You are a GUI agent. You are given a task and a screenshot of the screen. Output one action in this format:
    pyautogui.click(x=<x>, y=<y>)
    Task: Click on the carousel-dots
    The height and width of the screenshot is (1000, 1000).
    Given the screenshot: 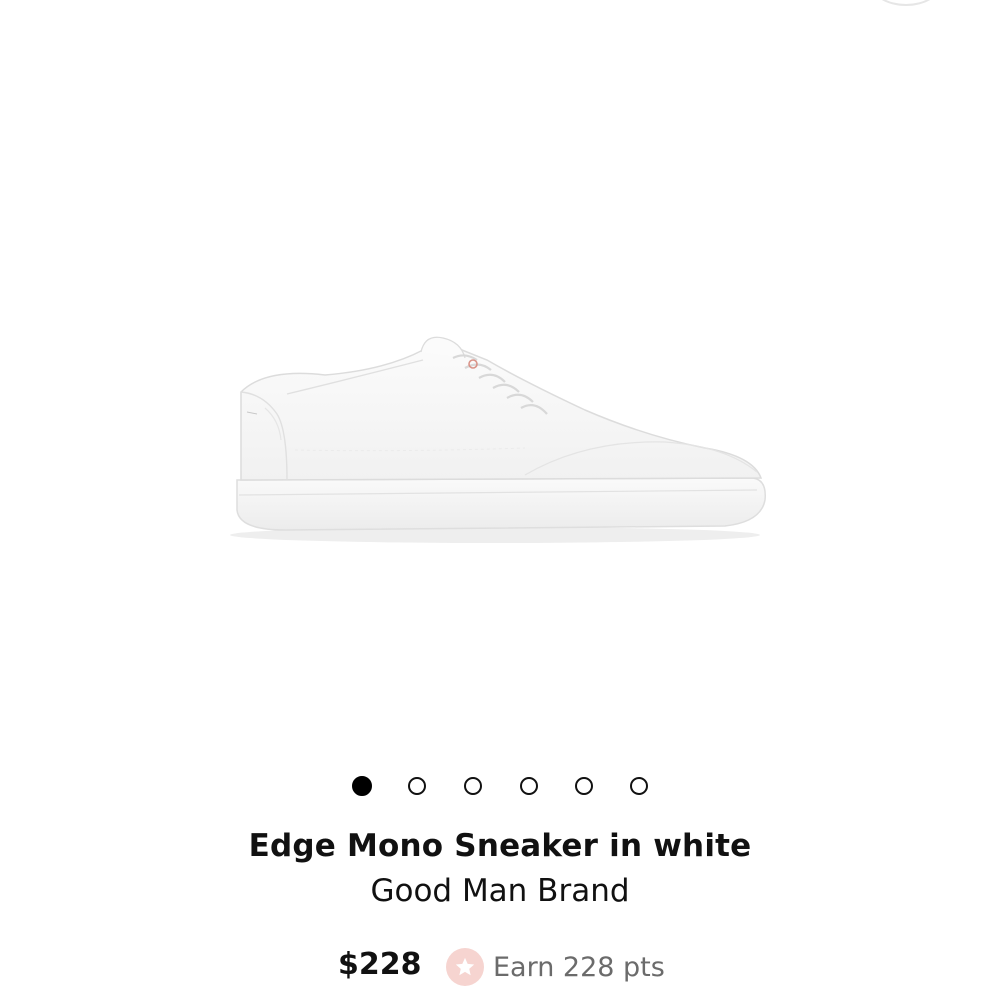 What is the action you would take?
    pyautogui.click(x=500, y=786)
    